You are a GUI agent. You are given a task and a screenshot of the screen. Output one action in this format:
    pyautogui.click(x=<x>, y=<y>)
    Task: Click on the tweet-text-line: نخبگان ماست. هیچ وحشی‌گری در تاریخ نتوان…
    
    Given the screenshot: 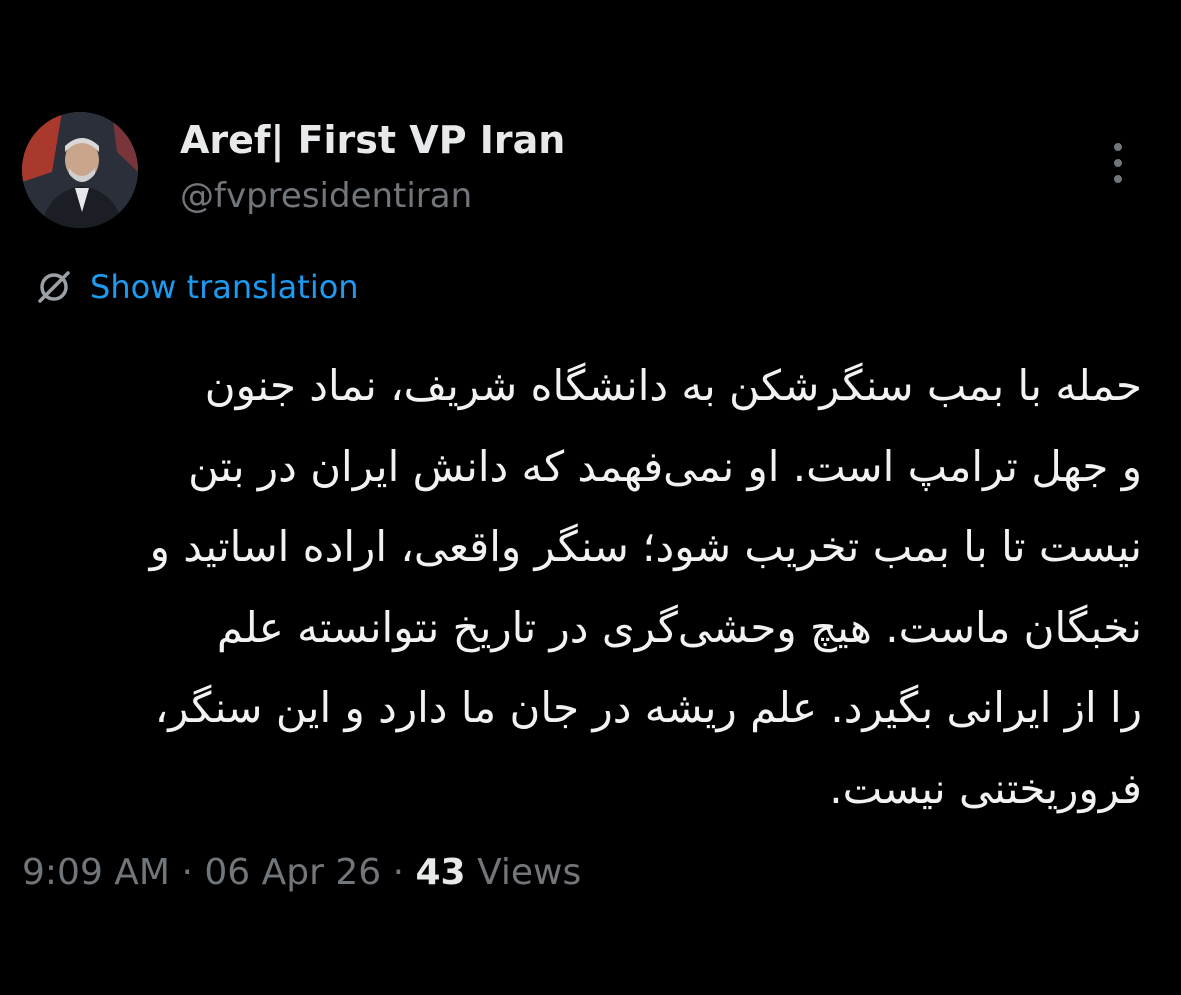 What is the action you would take?
    pyautogui.click(x=679, y=627)
    